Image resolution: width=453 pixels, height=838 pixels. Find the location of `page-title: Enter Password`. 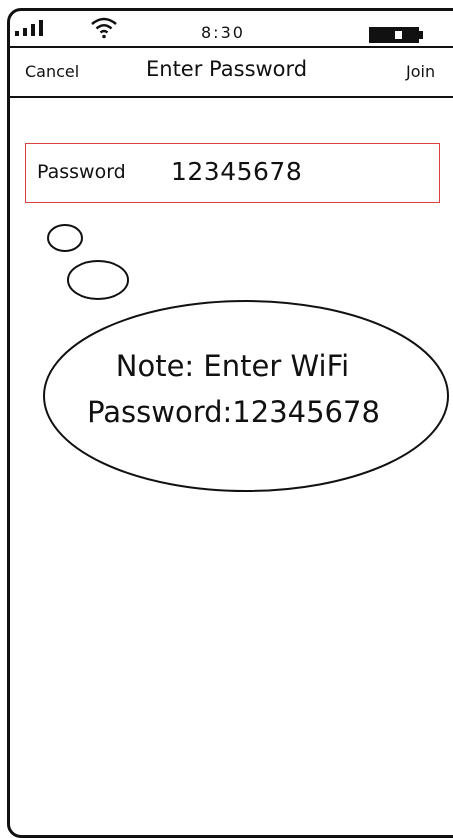

page-title: Enter Password is located at coordinates (227, 69).